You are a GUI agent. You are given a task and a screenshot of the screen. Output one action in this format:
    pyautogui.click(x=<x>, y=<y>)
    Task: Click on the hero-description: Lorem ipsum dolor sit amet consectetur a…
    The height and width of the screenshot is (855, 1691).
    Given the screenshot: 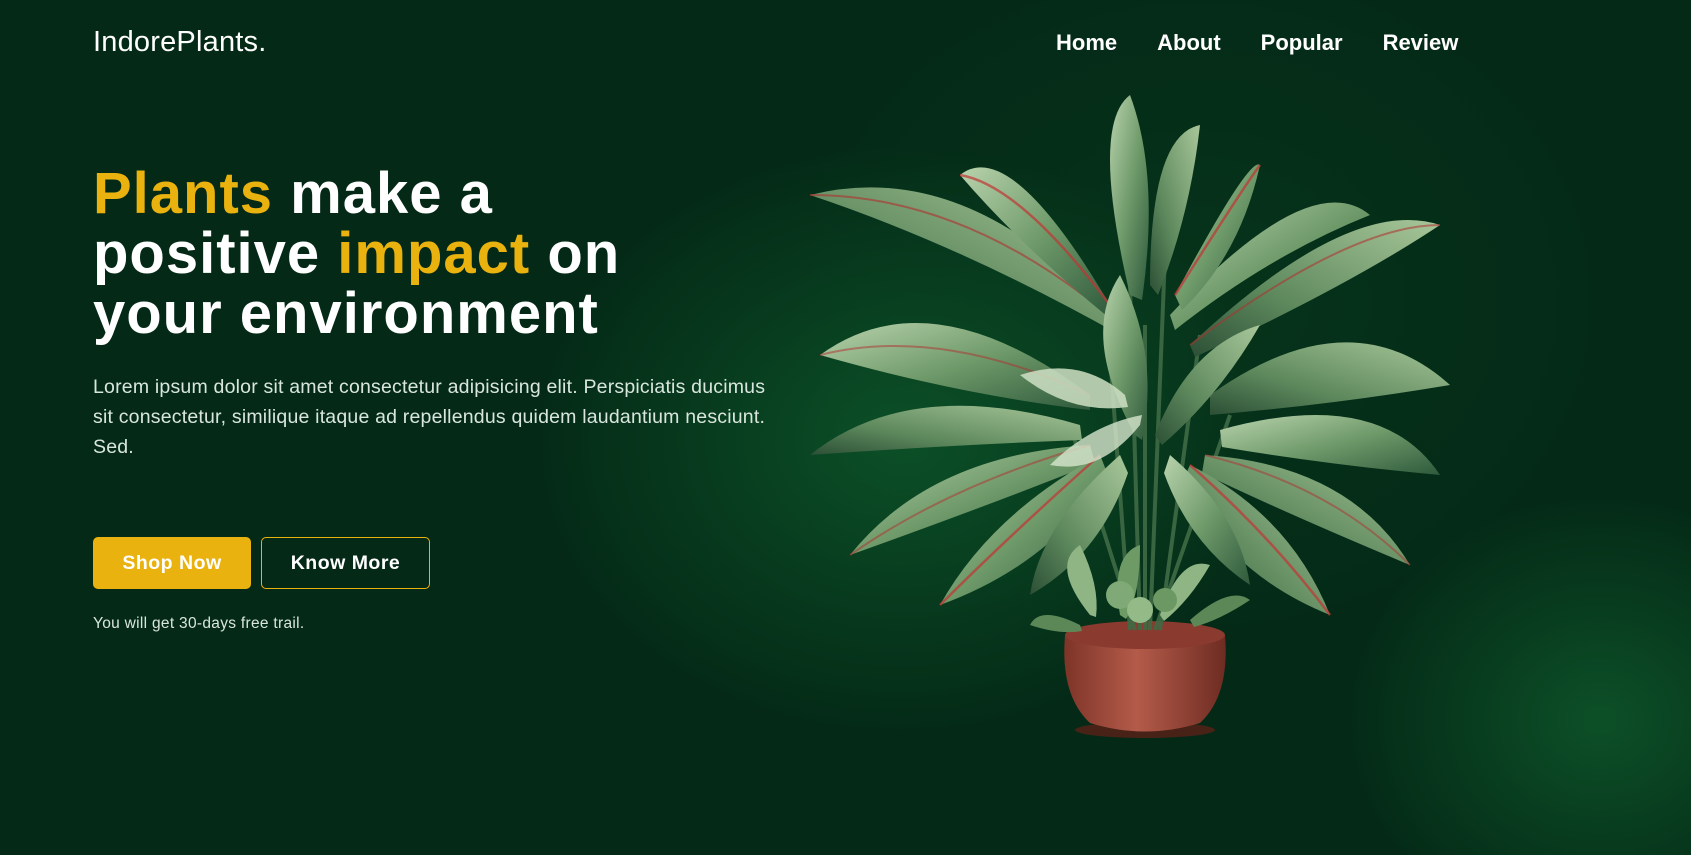 What is the action you would take?
    pyautogui.click(x=429, y=417)
    